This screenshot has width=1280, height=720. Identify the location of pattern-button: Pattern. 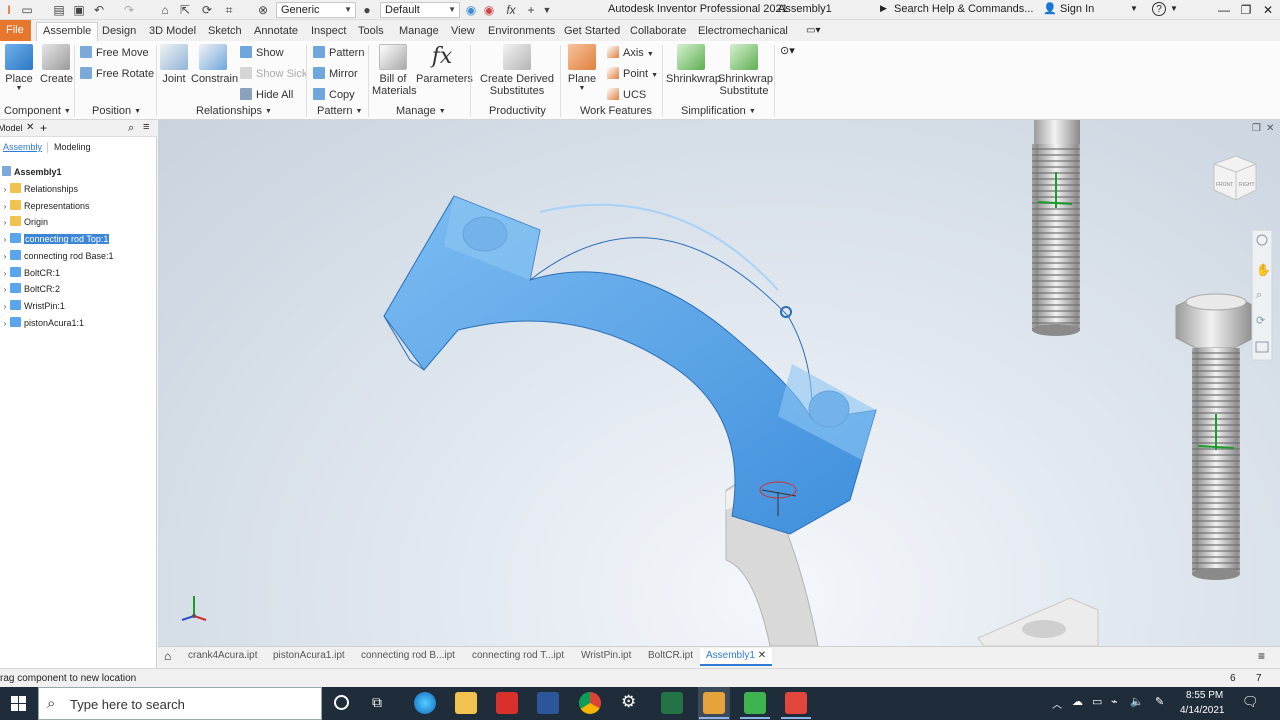
(338, 53).